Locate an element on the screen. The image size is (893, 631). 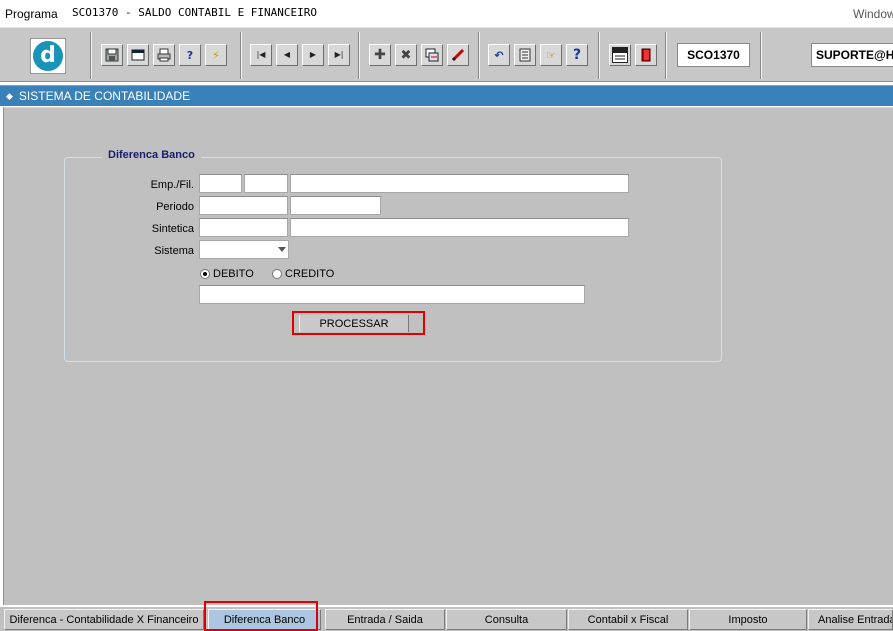
delete-record-icon: ✖ is located at coordinates (406, 55).